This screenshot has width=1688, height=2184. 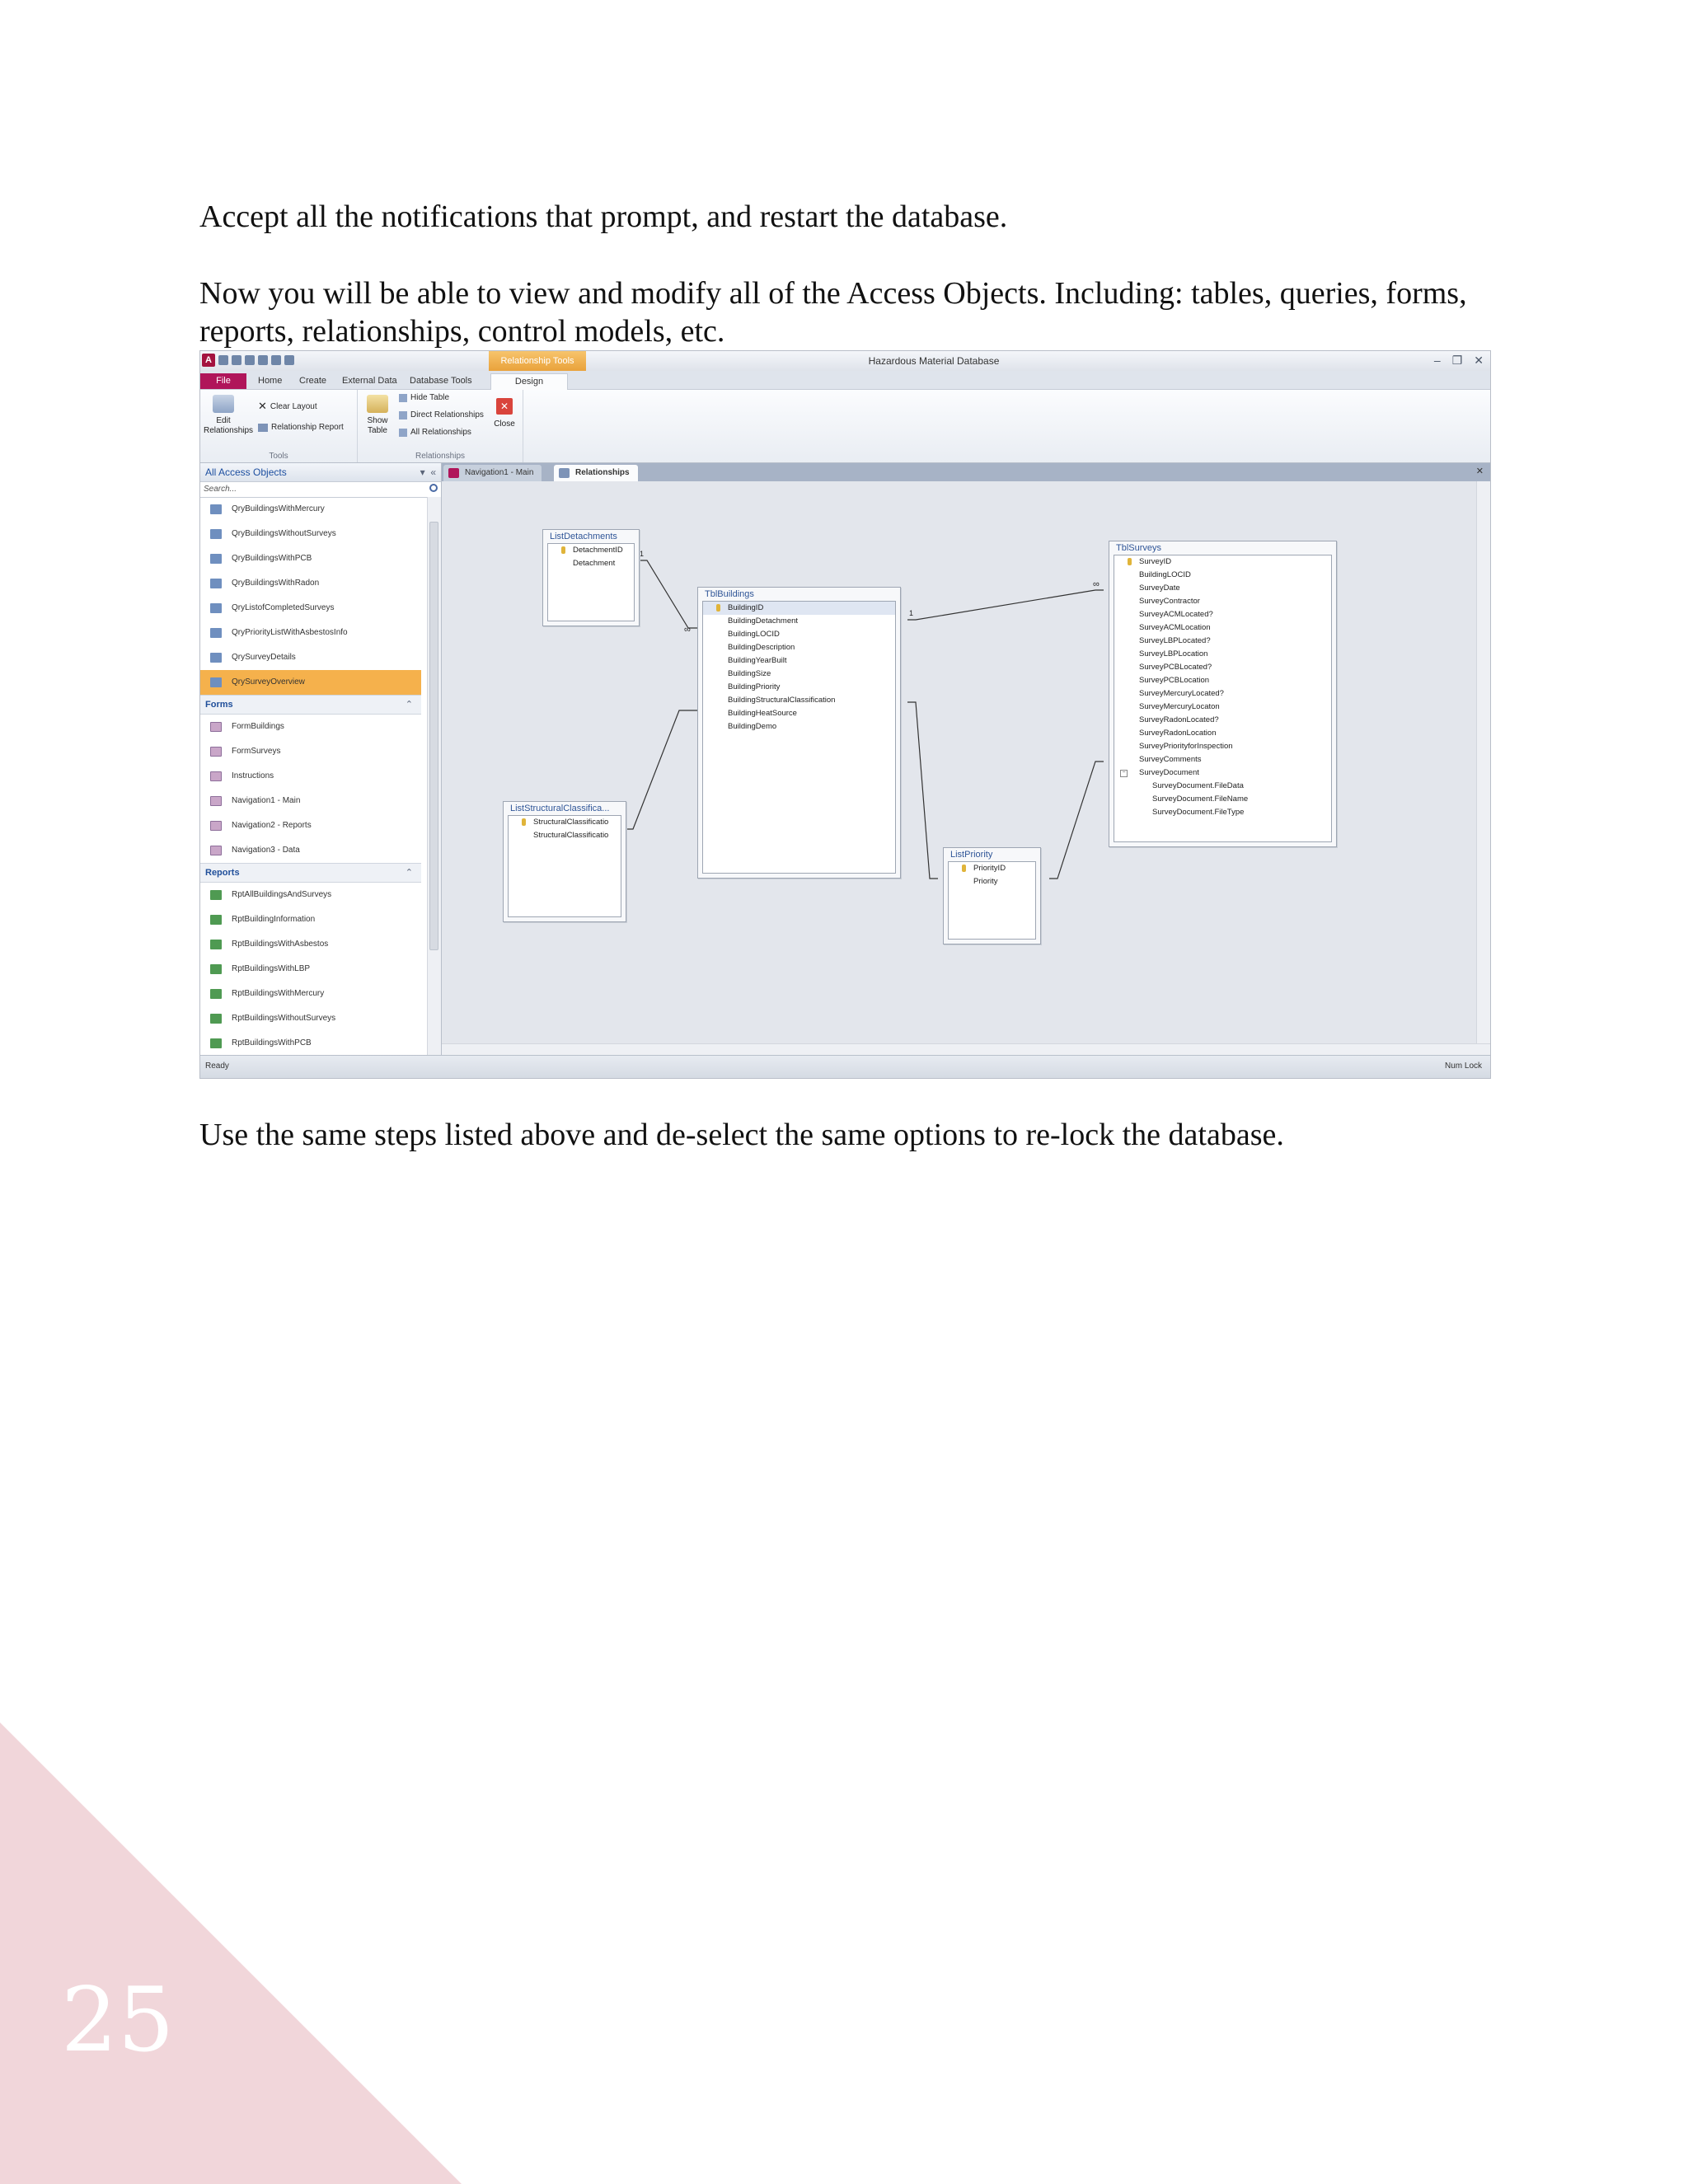 What do you see at coordinates (435, 432) in the screenshot?
I see `all-relationships-button: All Relationships` at bounding box center [435, 432].